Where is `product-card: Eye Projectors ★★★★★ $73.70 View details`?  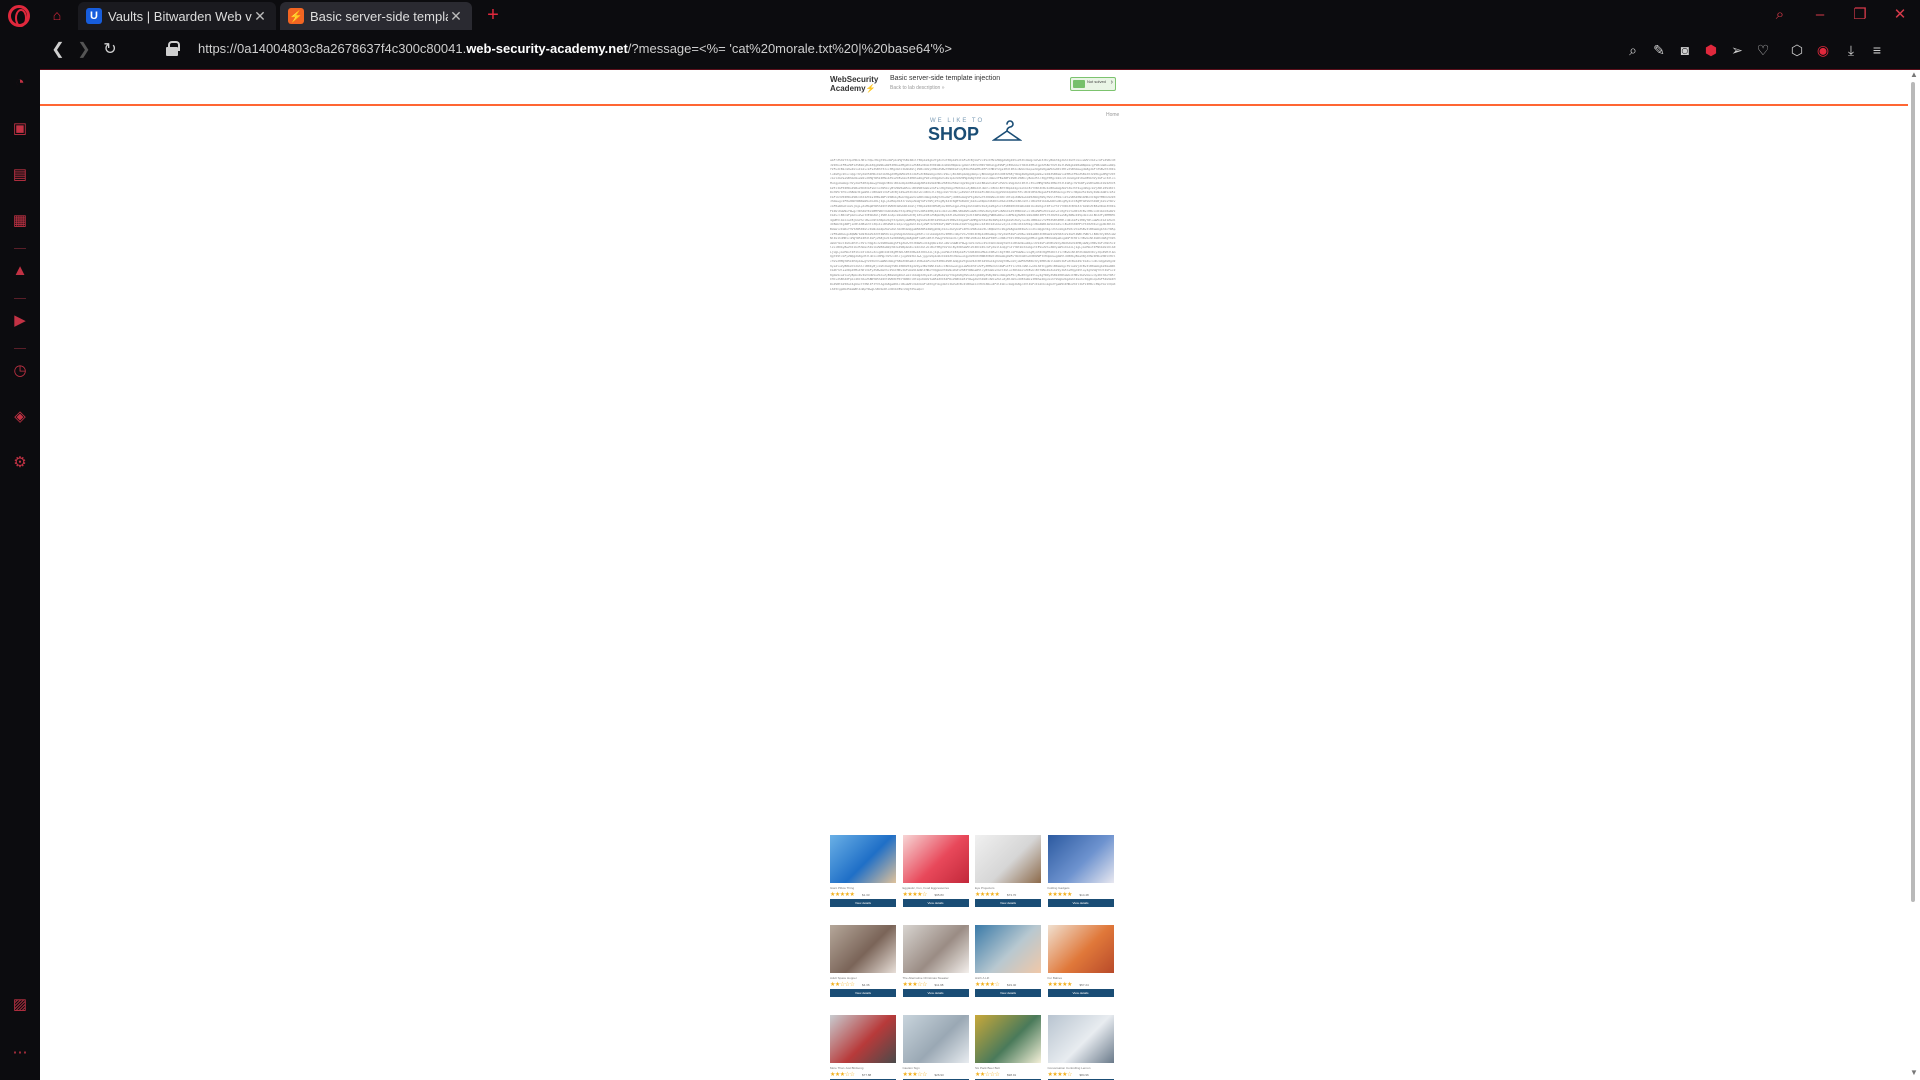 product-card: Eye Projectors ★★★★★ $73.70 View details is located at coordinates (1008, 877).